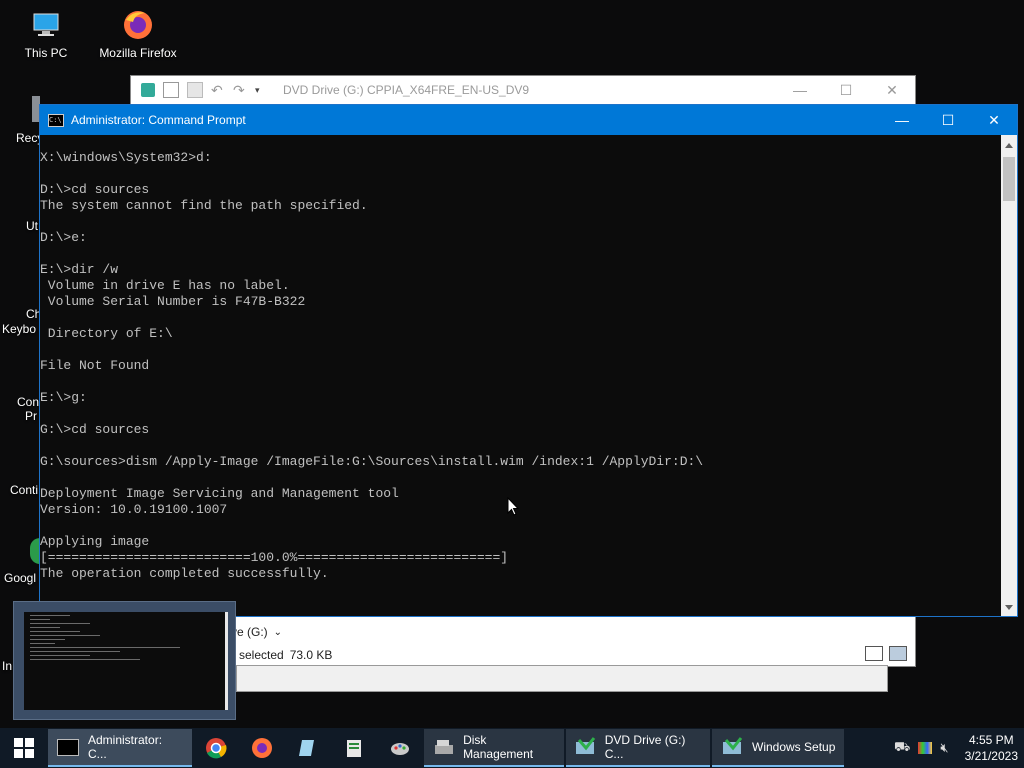  Describe the element at coordinates (406, 90) in the screenshot. I see `explorer-title: DVD Drive (G:) CPPIA_X64FRE_EN-US_DV9` at that location.